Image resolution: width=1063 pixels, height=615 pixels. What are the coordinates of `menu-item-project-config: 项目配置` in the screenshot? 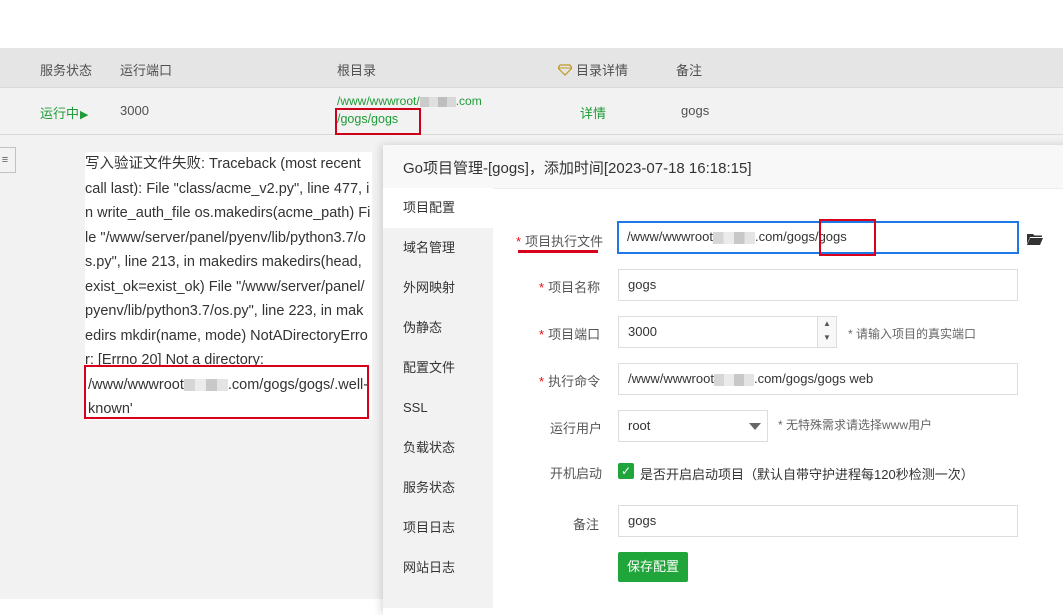 It's located at (438, 208).